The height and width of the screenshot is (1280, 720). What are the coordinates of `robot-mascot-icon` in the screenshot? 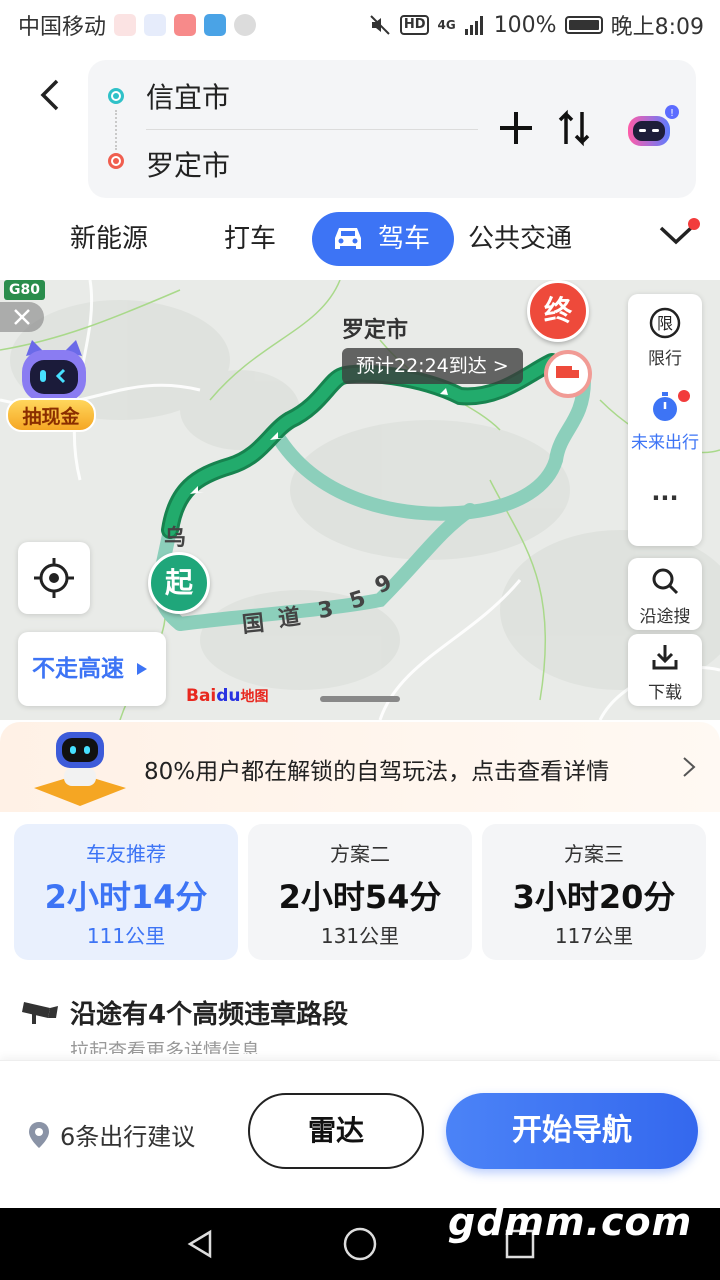 It's located at (80, 769).